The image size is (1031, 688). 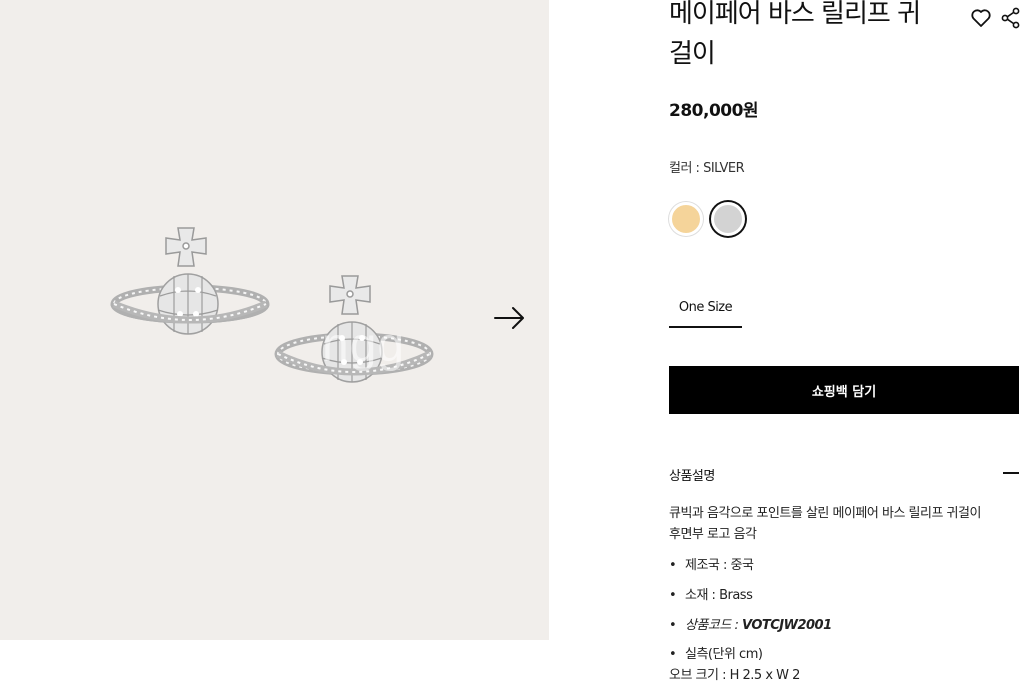 I want to click on spec-material-text: 소재 : Brass, so click(x=719, y=595).